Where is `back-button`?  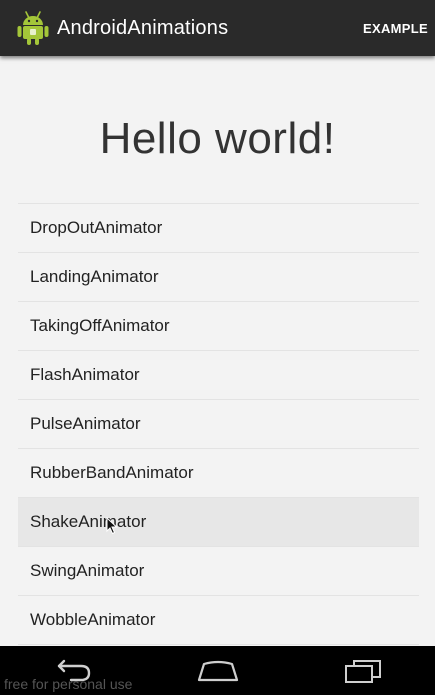 back-button is located at coordinates (73, 671).